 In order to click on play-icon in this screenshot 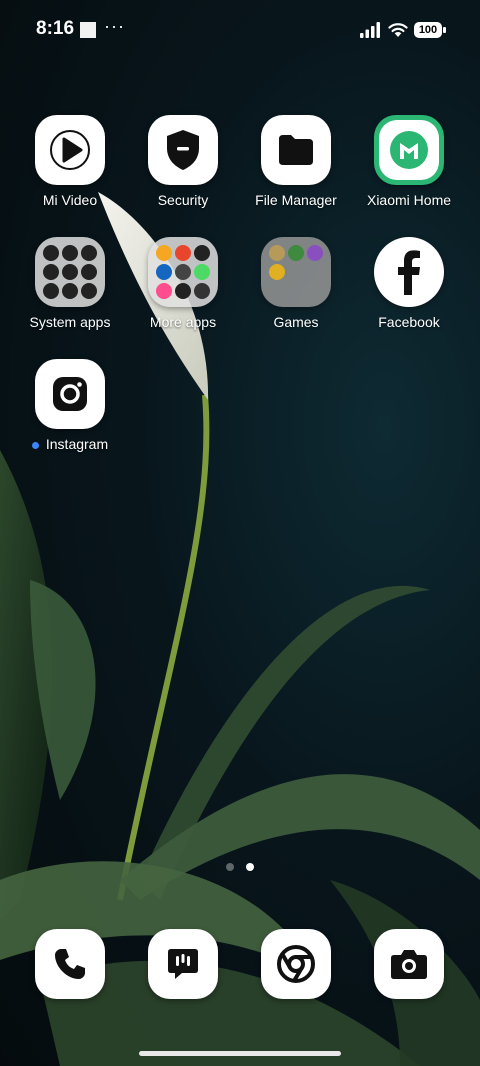, I will do `click(70, 150)`.